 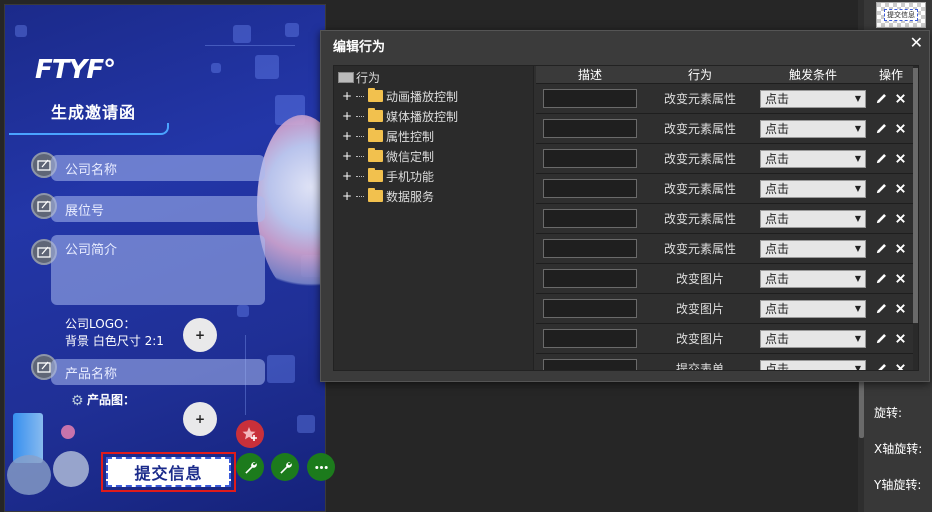 What do you see at coordinates (100, 324) in the screenshot?
I see `logo-label: 公司LOGO：` at bounding box center [100, 324].